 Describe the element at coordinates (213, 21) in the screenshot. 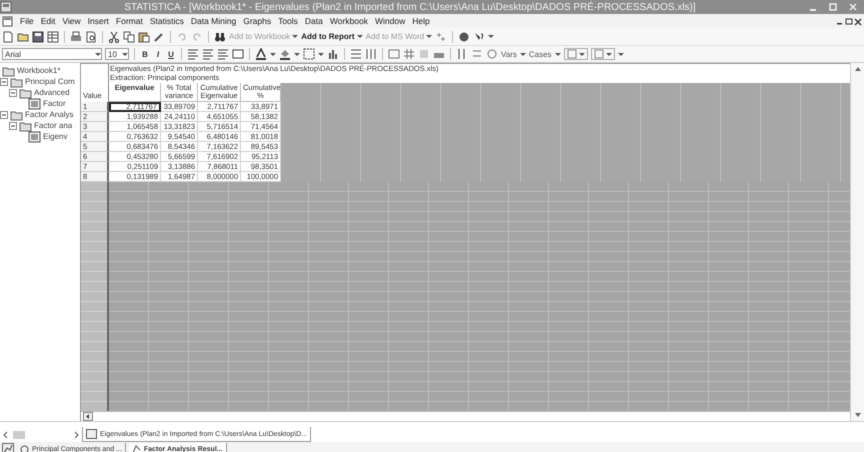

I see `menu-item: Data Mining` at that location.